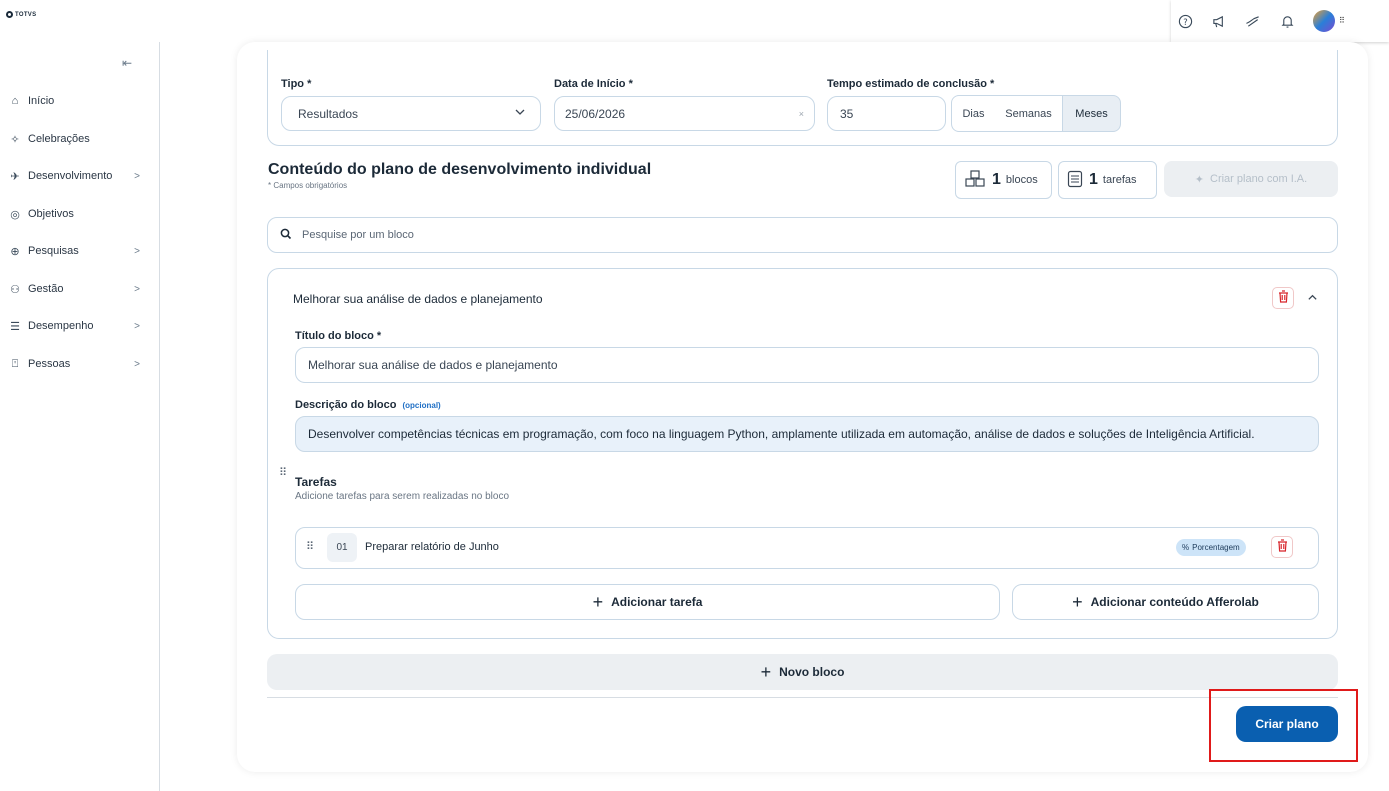 The image size is (1389, 791). I want to click on task-type-badge: % Porcentagem, so click(1211, 547).